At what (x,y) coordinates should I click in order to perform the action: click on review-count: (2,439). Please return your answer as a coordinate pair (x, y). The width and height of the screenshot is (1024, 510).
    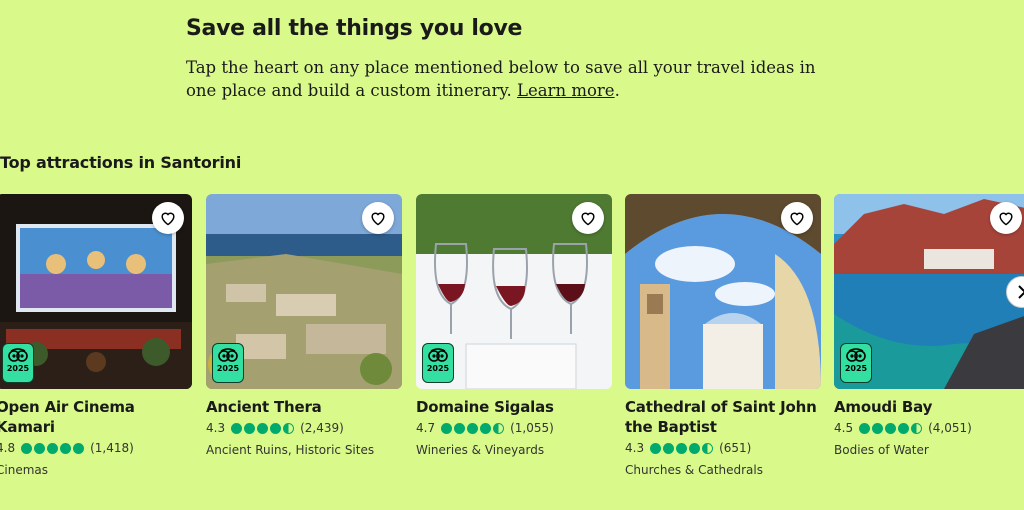
    Looking at the image, I should click on (322, 428).